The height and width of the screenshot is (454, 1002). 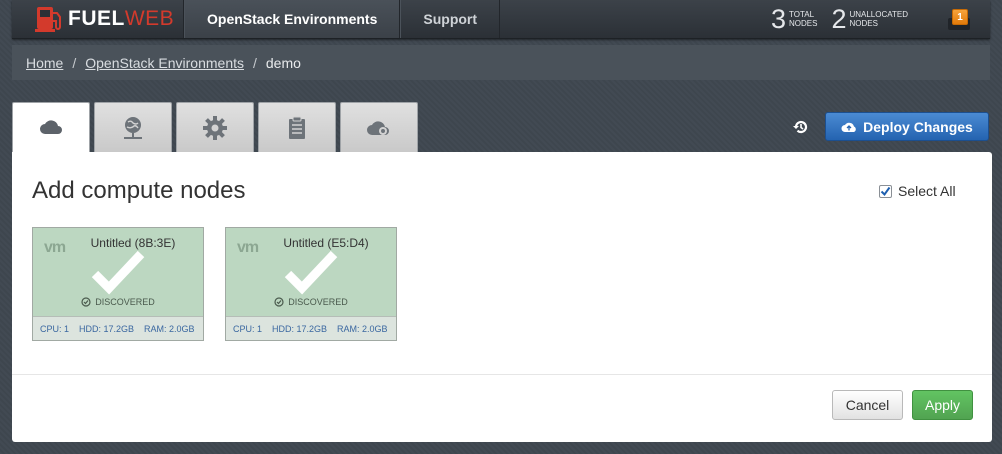 I want to click on total-nodes-count: 3, so click(x=778, y=18).